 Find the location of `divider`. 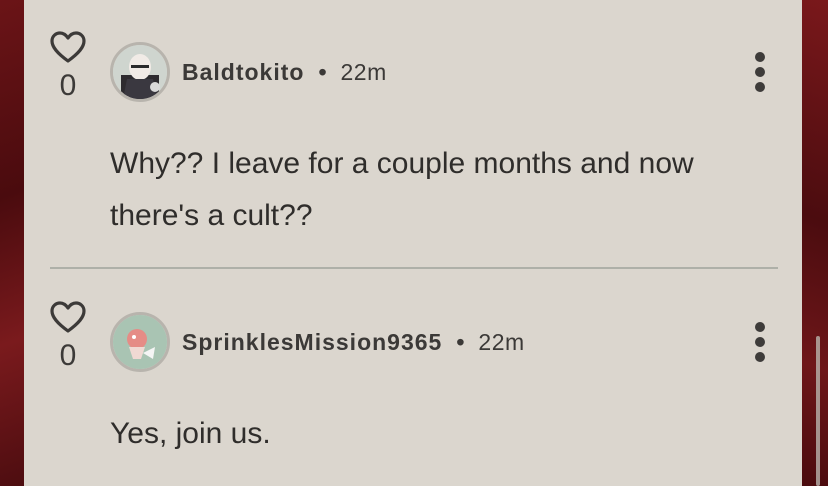

divider is located at coordinates (414, 268).